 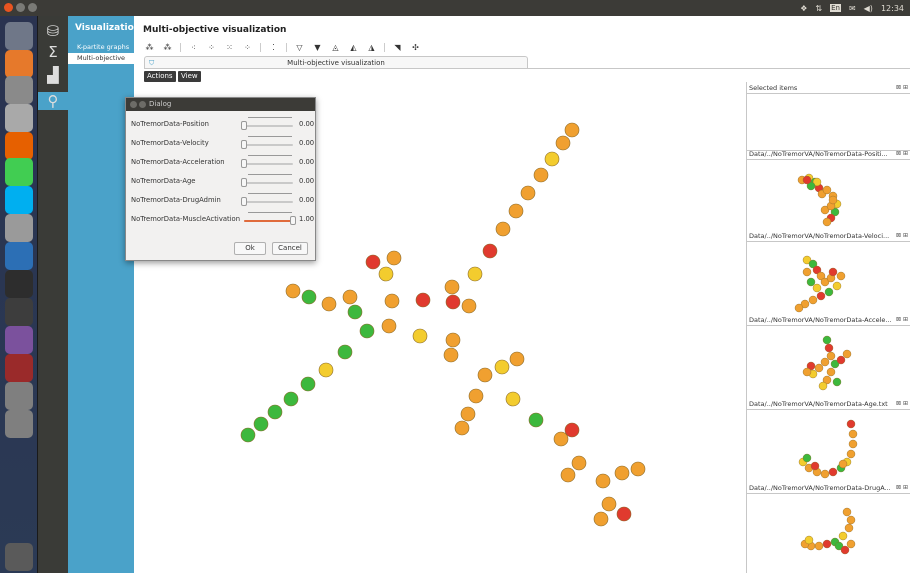 What do you see at coordinates (19, 90) in the screenshot?
I see `document-viewer-icon` at bounding box center [19, 90].